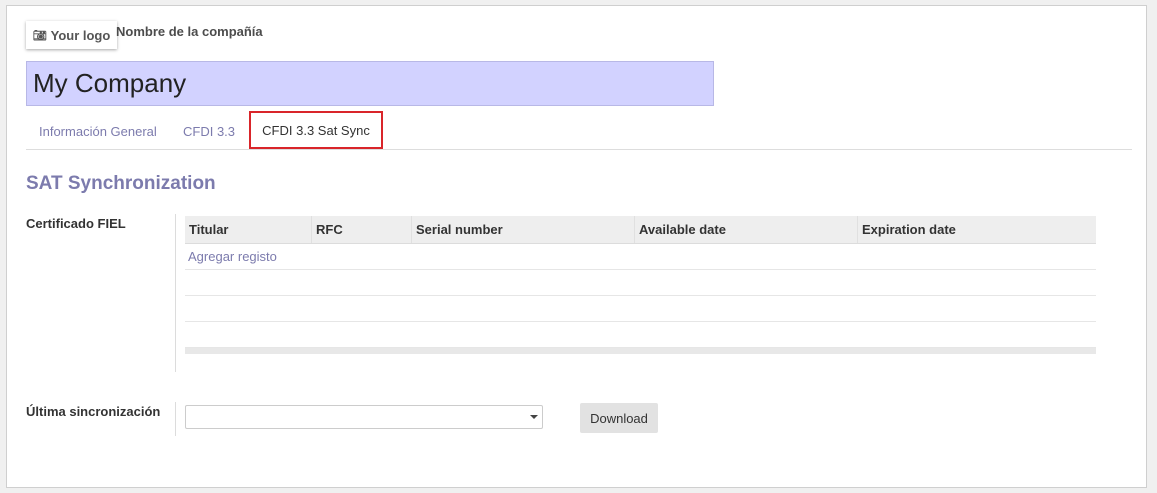 This screenshot has width=1157, height=493. I want to click on tab-cfdi-33-sat-sync: CFDI 3.3 Sat Sync, so click(316, 130).